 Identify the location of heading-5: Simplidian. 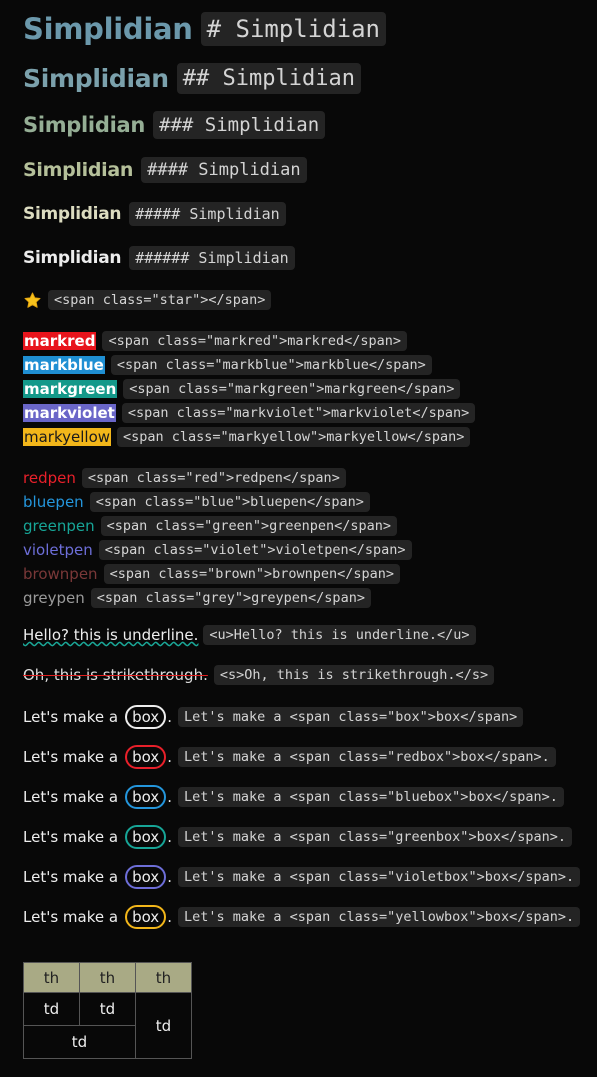
(72, 214).